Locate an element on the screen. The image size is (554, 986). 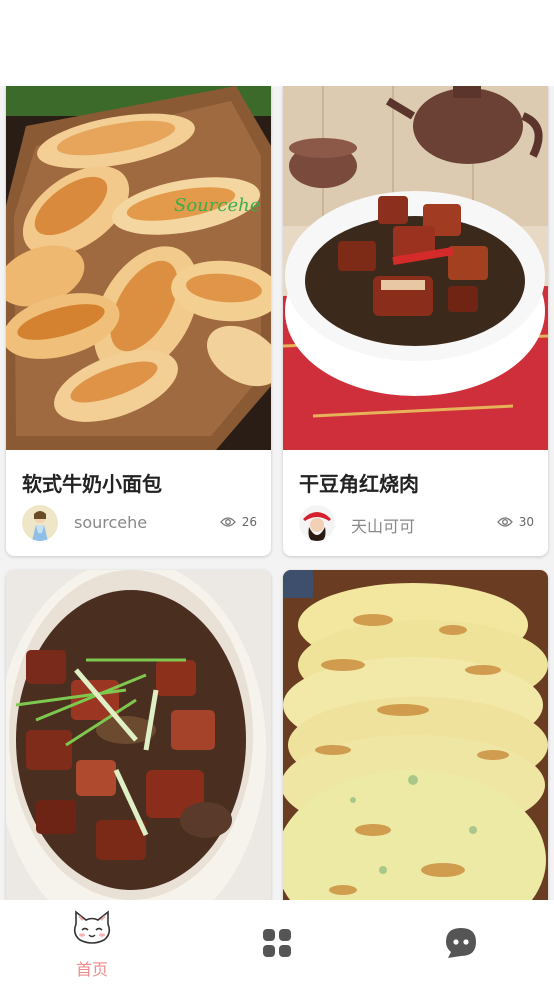
tab-messages is located at coordinates (461, 943).